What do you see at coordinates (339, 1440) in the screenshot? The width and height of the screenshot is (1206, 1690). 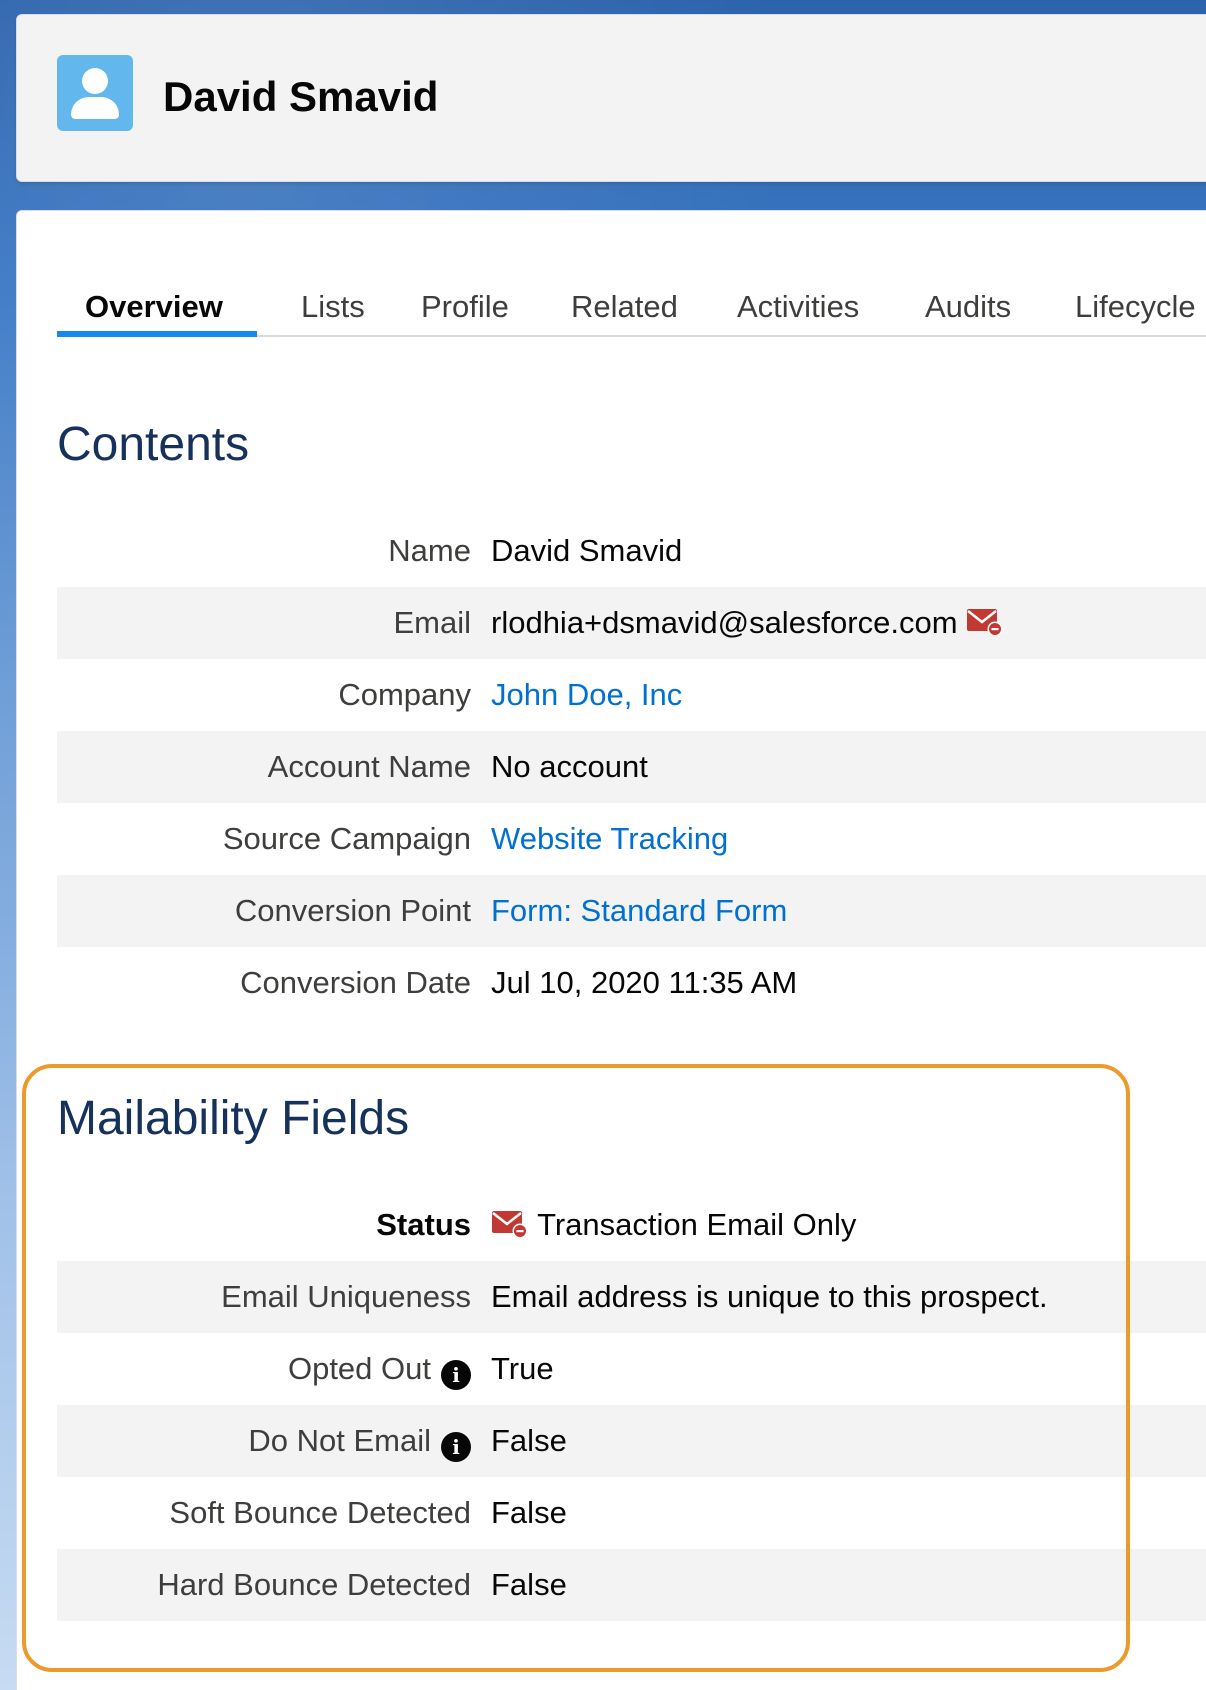 I see `field-label: Do Not Email` at bounding box center [339, 1440].